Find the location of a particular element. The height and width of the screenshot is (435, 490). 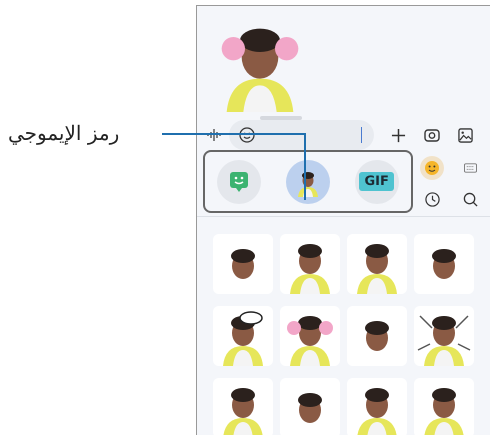

gif-tab: GIF is located at coordinates (376, 182).